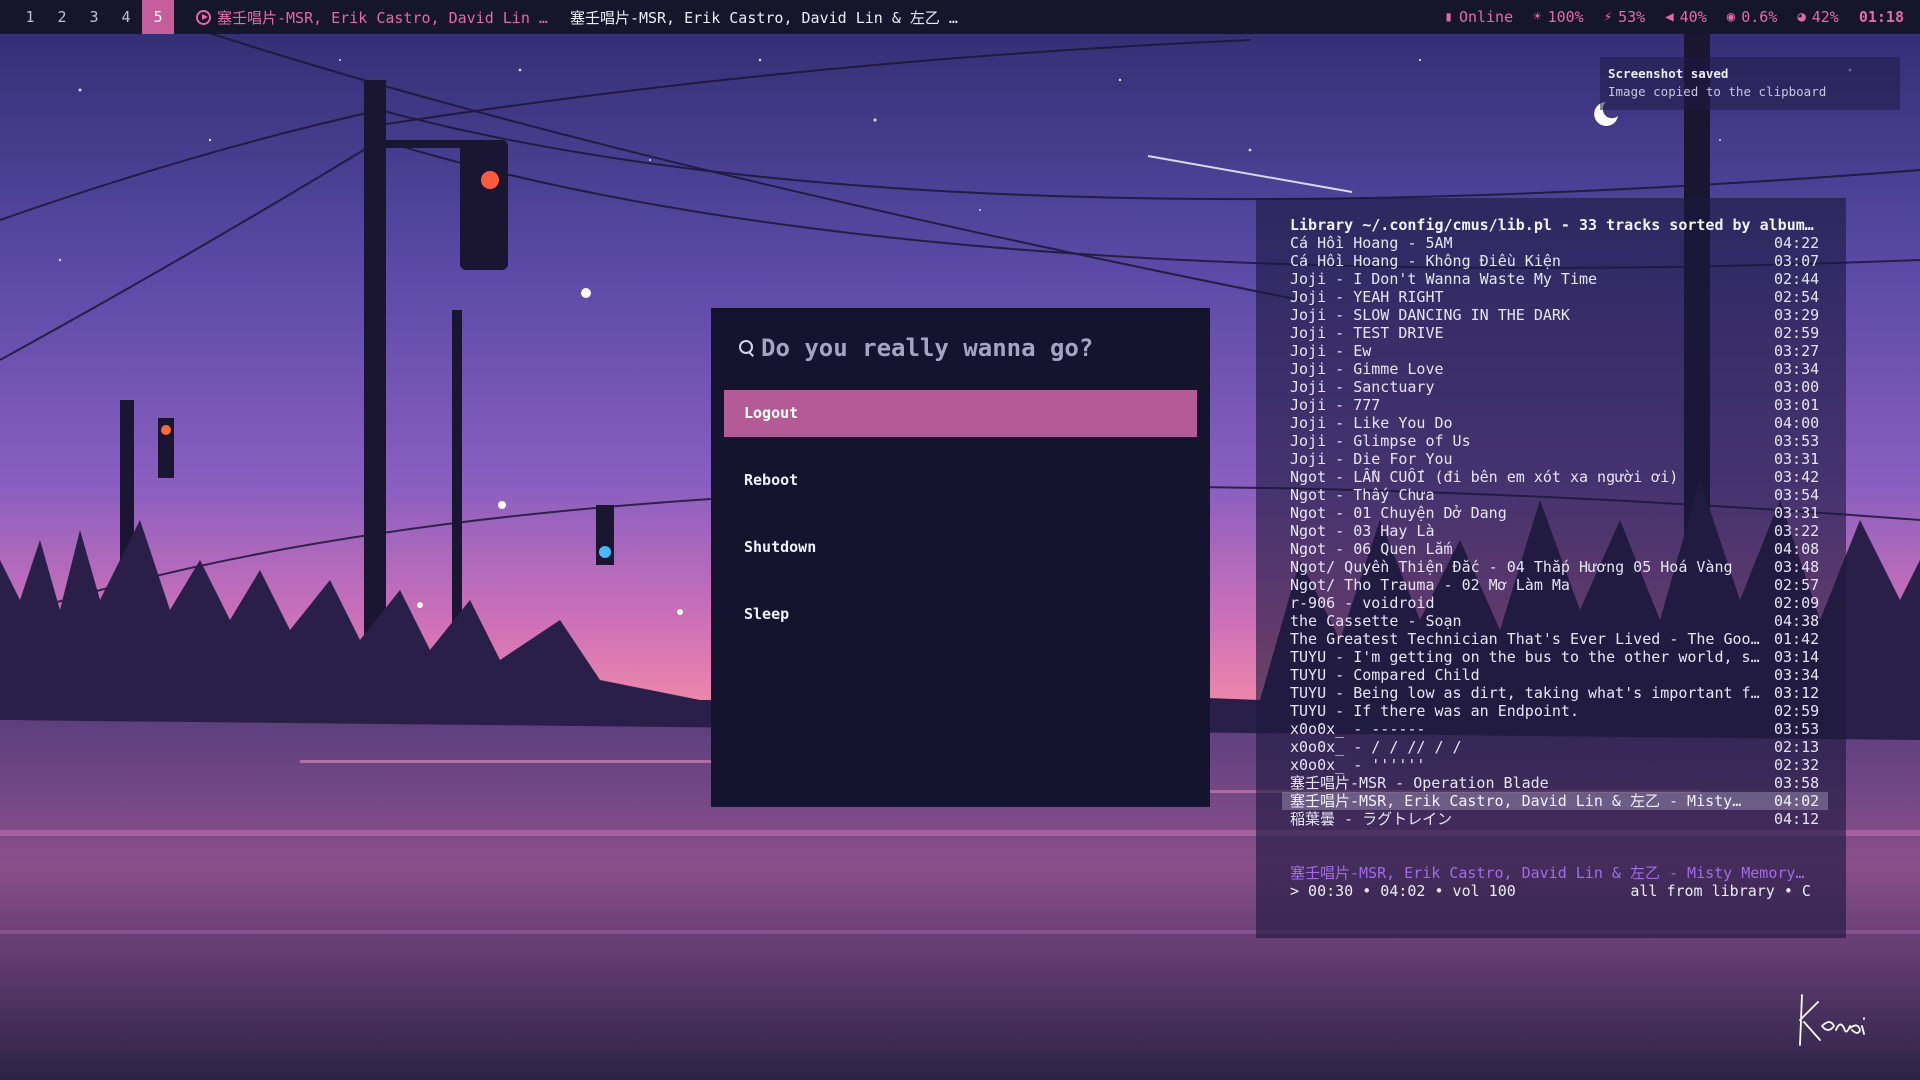 Image resolution: width=1920 pixels, height=1080 pixels. Describe the element at coordinates (1797, 423) in the screenshot. I see `track-duration: 04:00` at that location.